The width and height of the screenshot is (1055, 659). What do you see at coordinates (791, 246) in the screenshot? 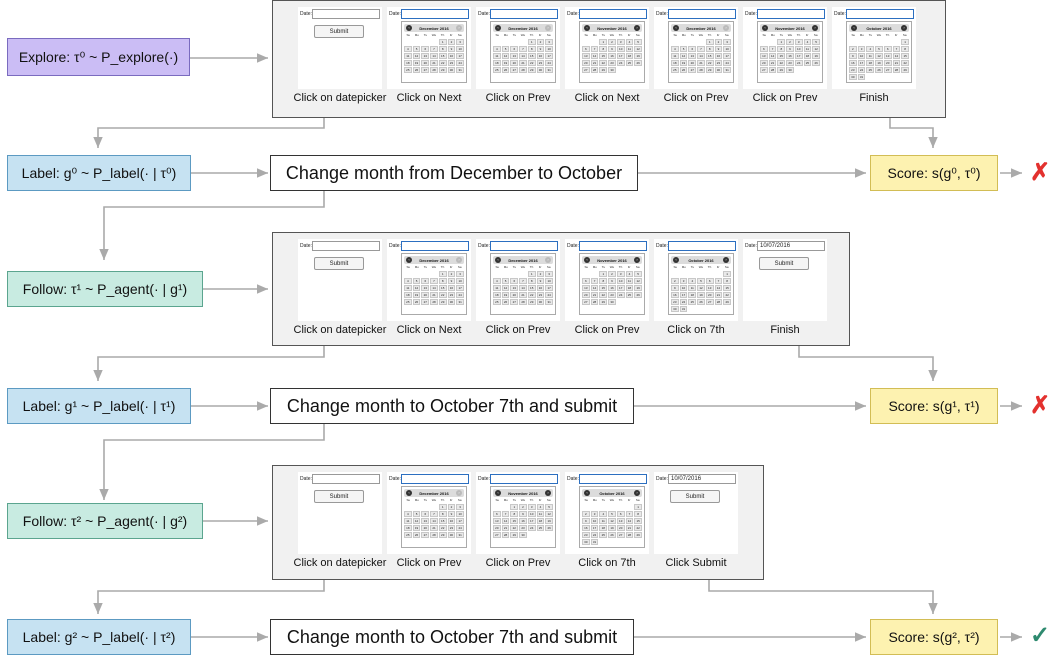
I see `date-input: 10/07/2016` at bounding box center [791, 246].